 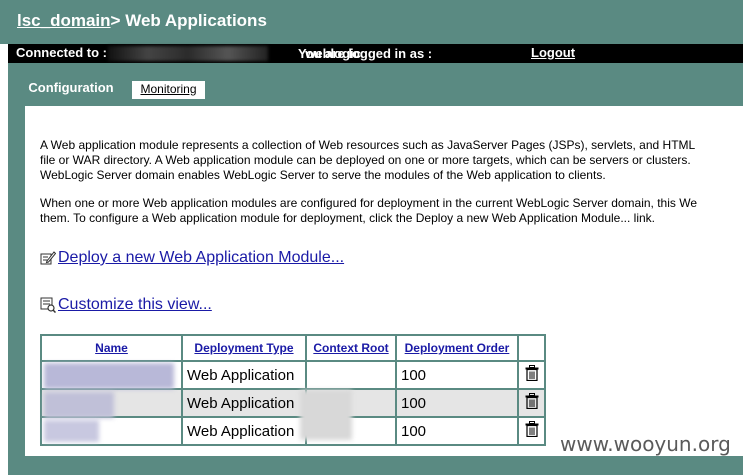 I want to click on tab-monitoring: Monitoring, so click(x=168, y=89).